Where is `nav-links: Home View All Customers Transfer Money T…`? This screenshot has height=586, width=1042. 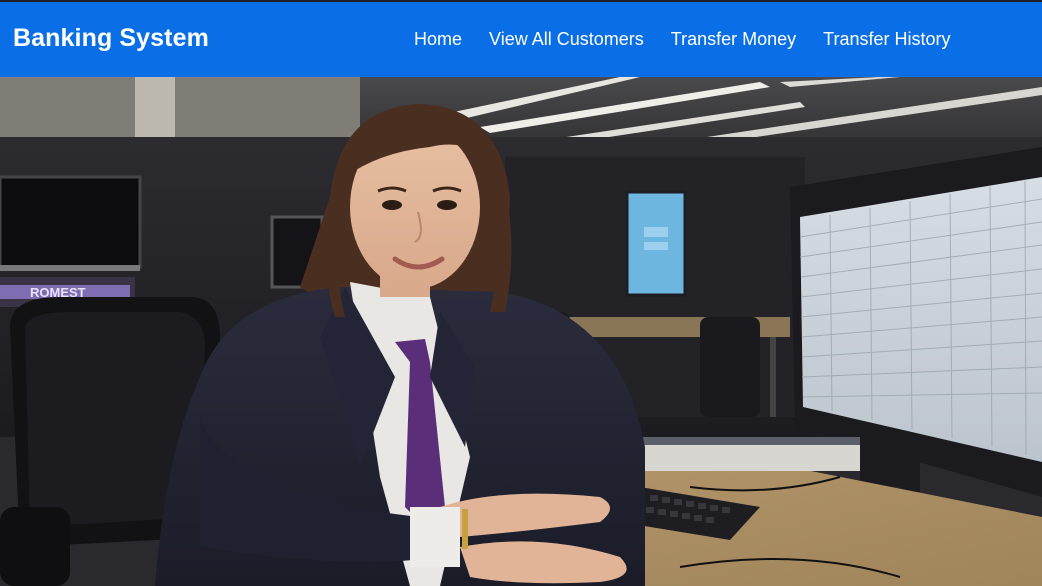
nav-links: Home View All Customers Transfer Money T… is located at coordinates (696, 39).